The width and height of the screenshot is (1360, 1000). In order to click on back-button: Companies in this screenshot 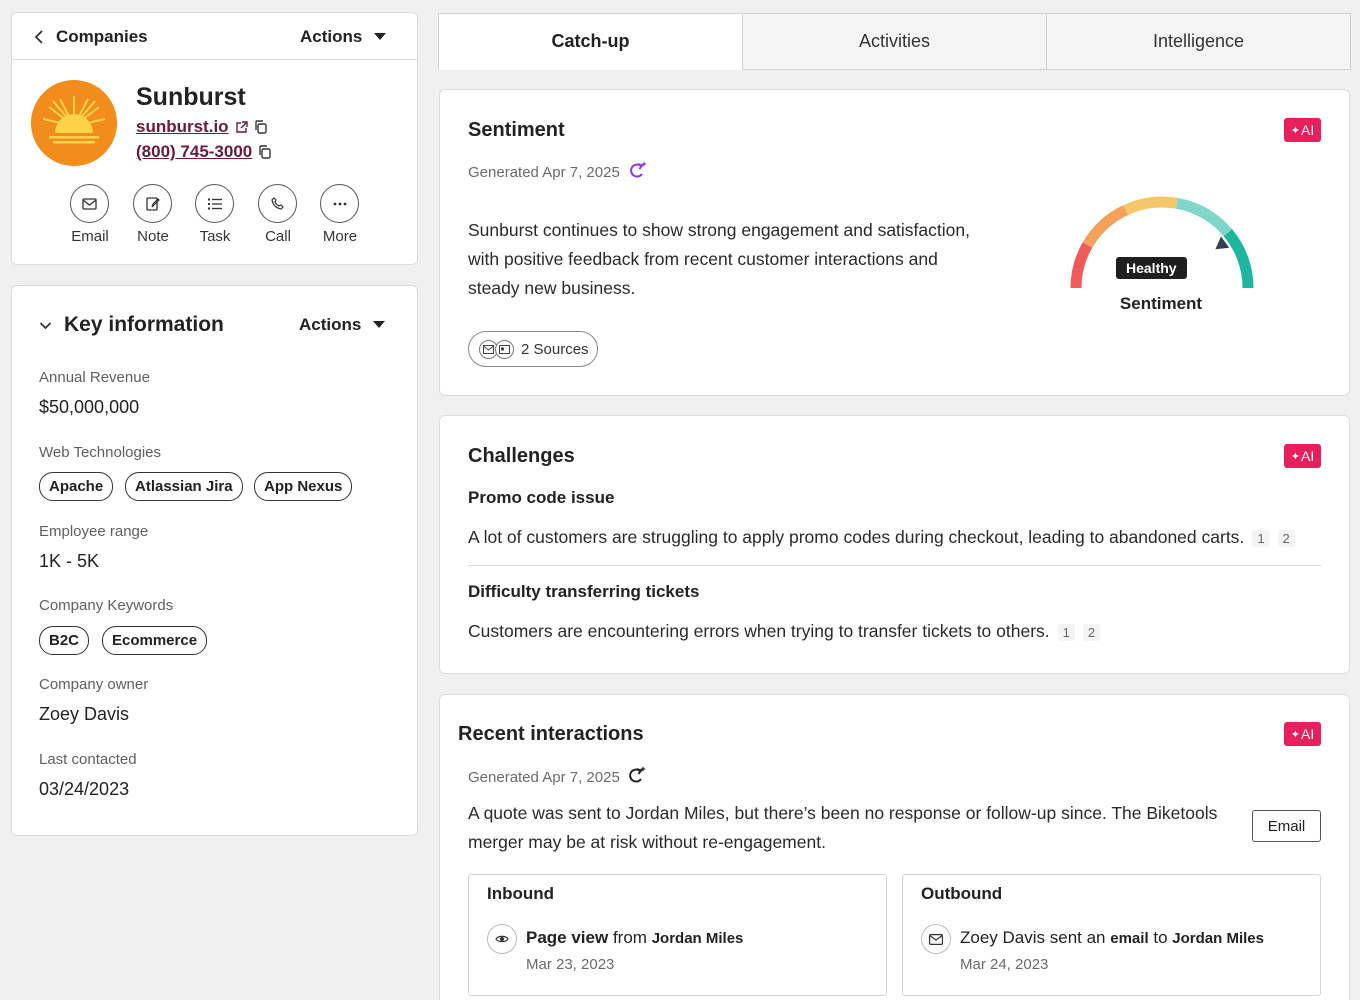, I will do `click(91, 37)`.